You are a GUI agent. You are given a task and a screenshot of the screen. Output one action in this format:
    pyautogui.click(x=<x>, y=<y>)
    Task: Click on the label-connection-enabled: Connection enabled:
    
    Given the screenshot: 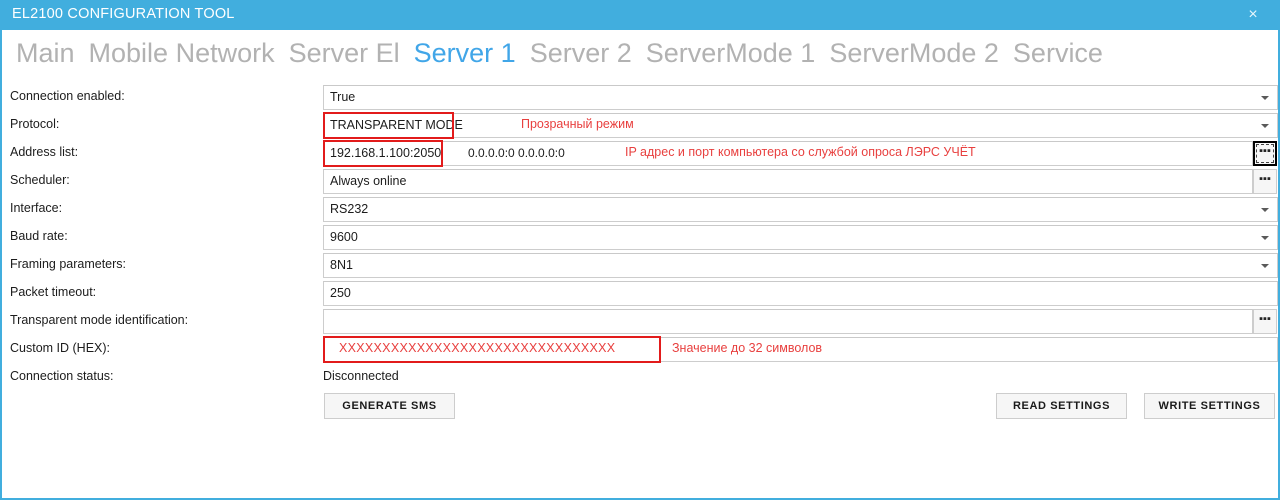 What is the action you would take?
    pyautogui.click(x=67, y=96)
    